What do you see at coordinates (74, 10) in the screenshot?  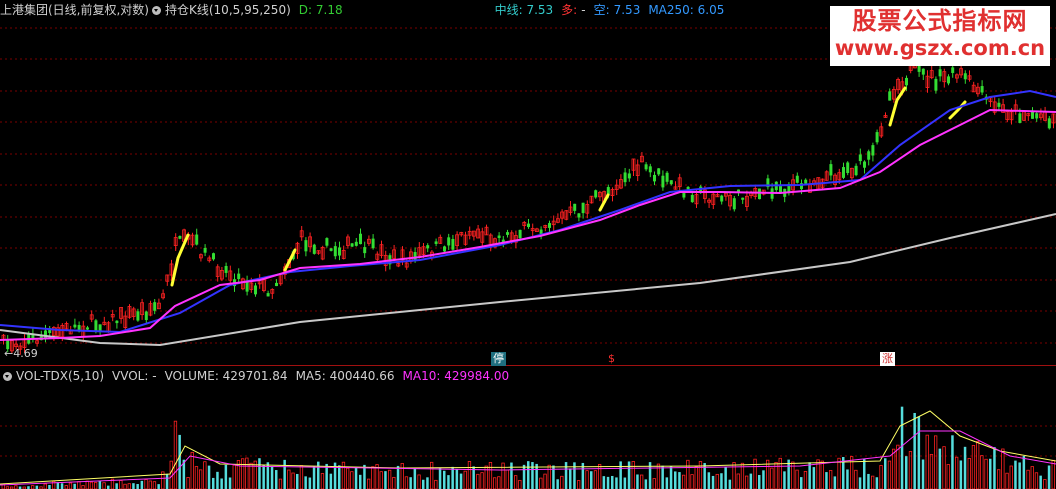 I see `security-title: 上港集团(日线,前复权,对数)` at bounding box center [74, 10].